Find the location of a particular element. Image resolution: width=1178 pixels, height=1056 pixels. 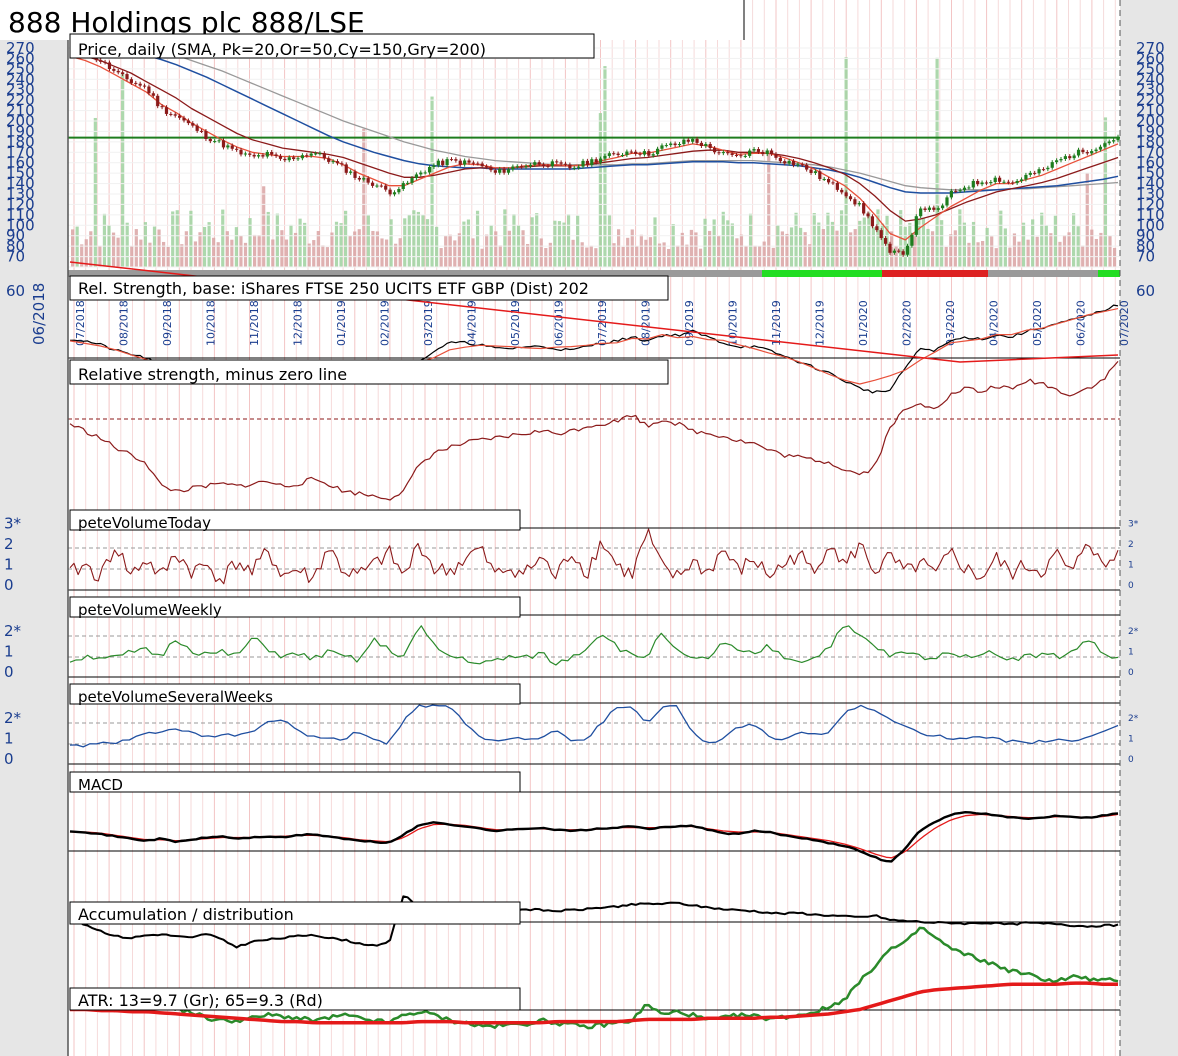

month-label: 06/2019 is located at coordinates (559, 323).